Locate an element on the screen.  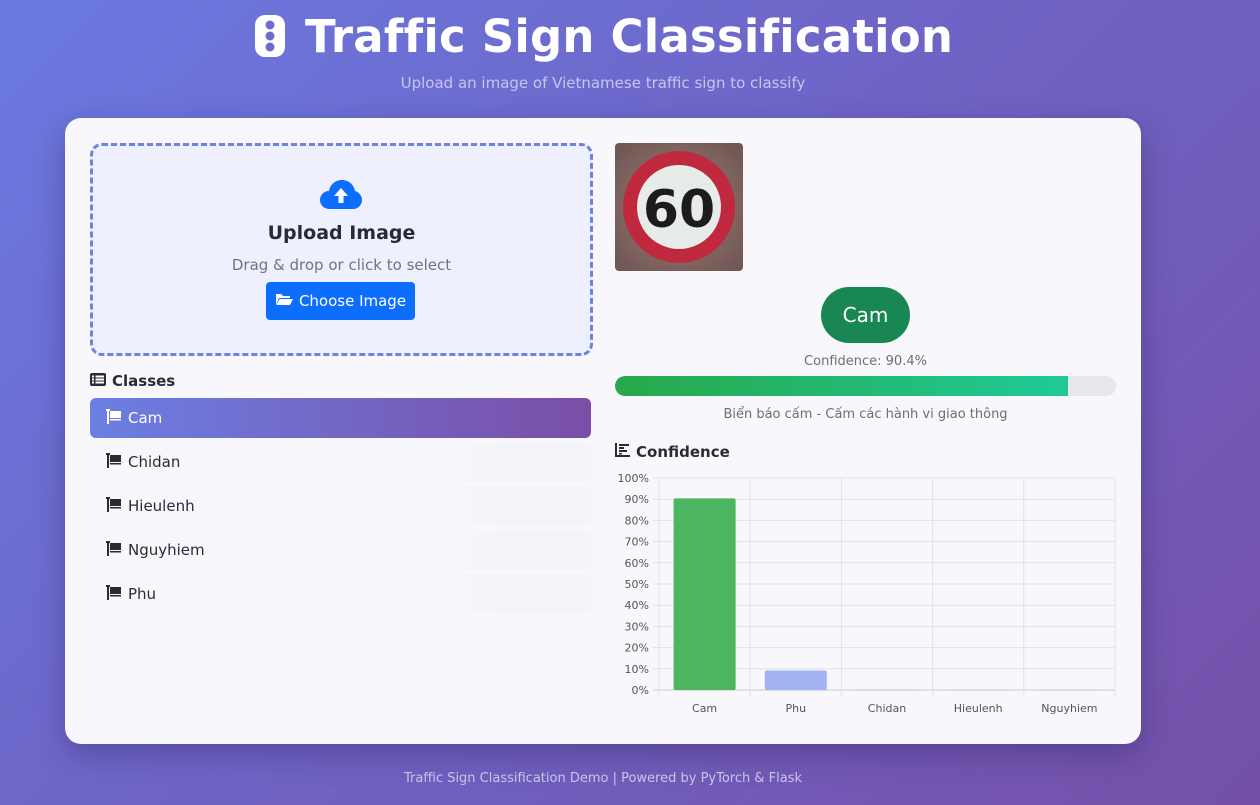
classes-heading-label: Classes is located at coordinates (144, 381).